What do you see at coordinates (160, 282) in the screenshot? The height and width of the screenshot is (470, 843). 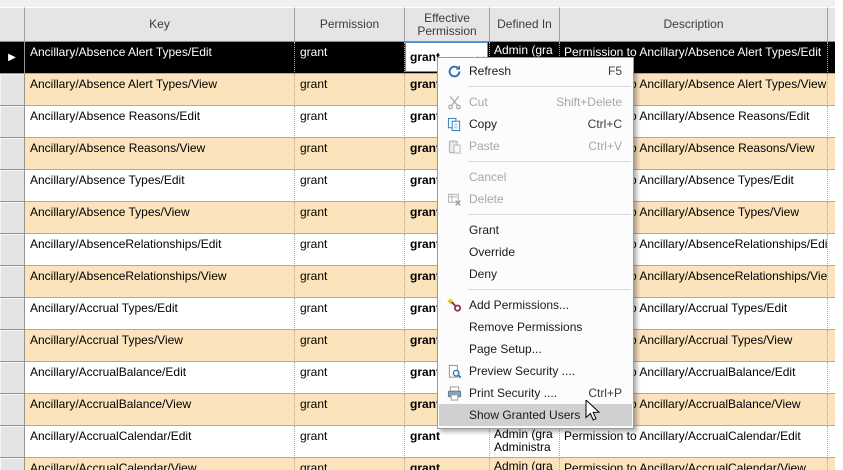 I see `cell-key: Ancillary/AbsenceRelationships/View` at bounding box center [160, 282].